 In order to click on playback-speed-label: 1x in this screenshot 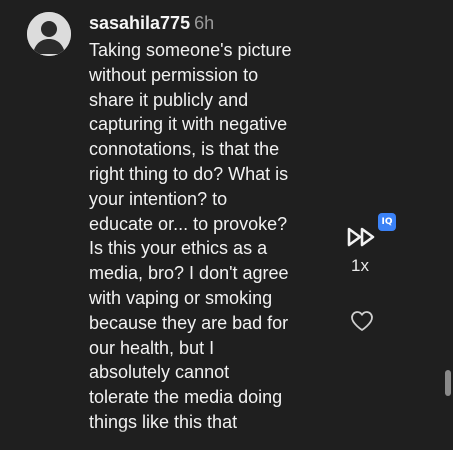, I will do `click(360, 265)`.